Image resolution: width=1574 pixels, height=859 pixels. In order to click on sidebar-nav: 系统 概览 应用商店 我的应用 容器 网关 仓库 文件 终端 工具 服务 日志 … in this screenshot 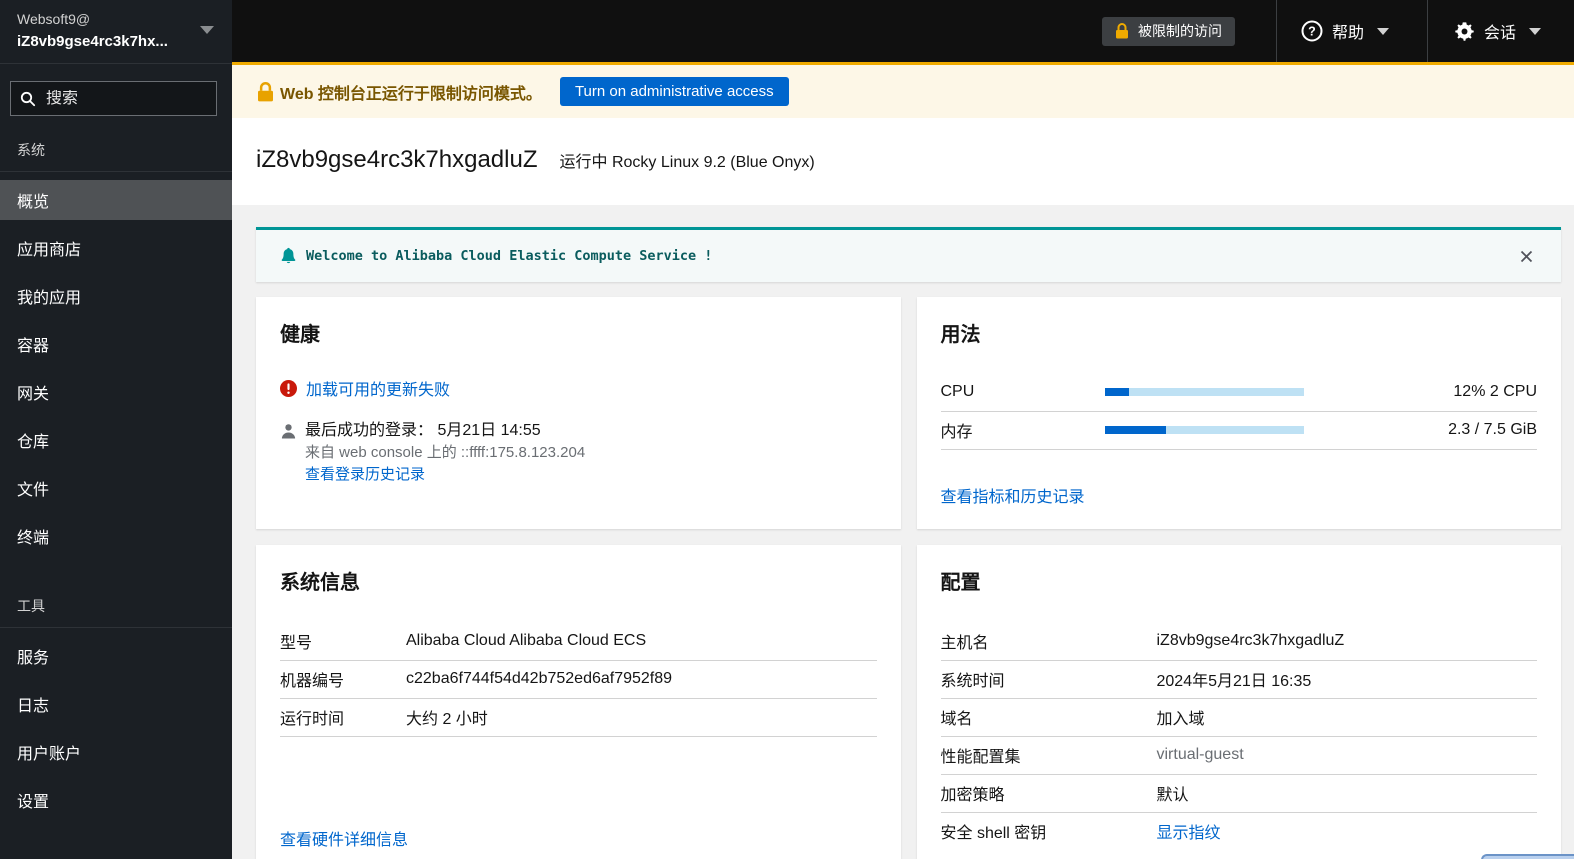, I will do `click(116, 485)`.